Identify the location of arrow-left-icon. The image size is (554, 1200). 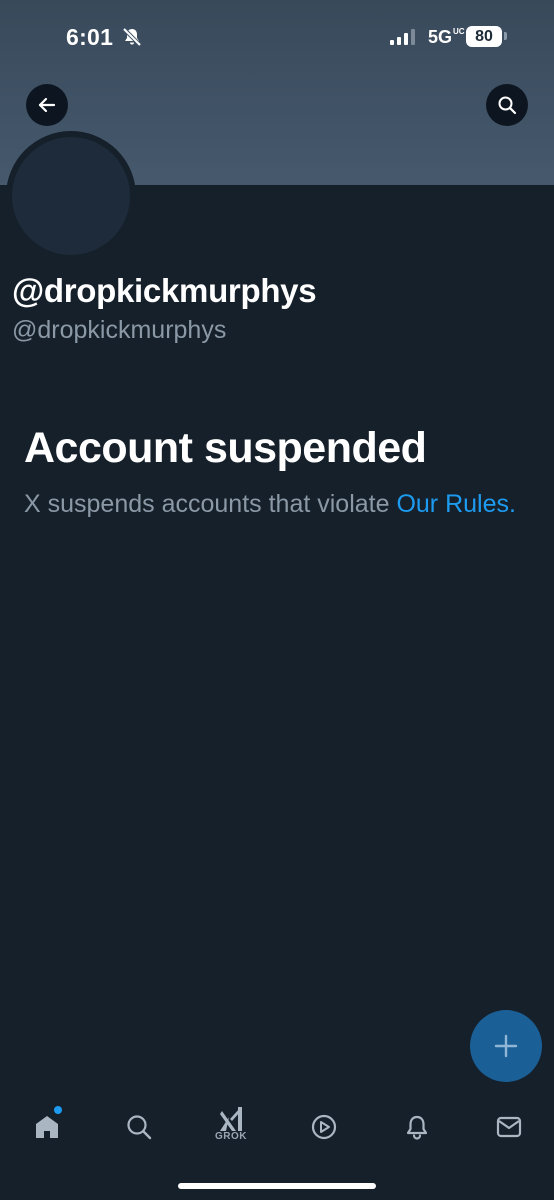
(47, 105).